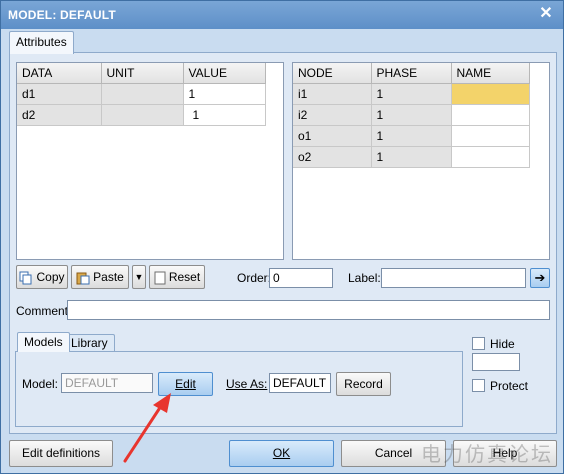 This screenshot has width=564, height=474. What do you see at coordinates (478, 385) in the screenshot?
I see `protect-checkbox` at bounding box center [478, 385].